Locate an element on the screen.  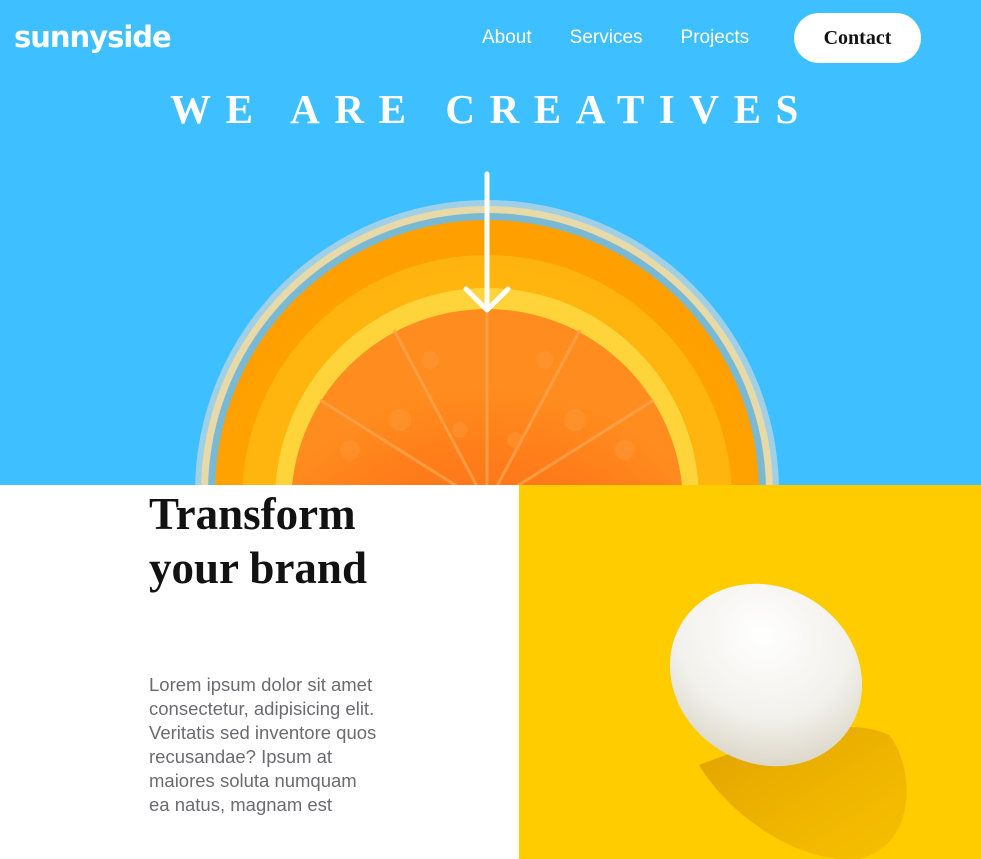
arrow-down-icon is located at coordinates (487, 242).